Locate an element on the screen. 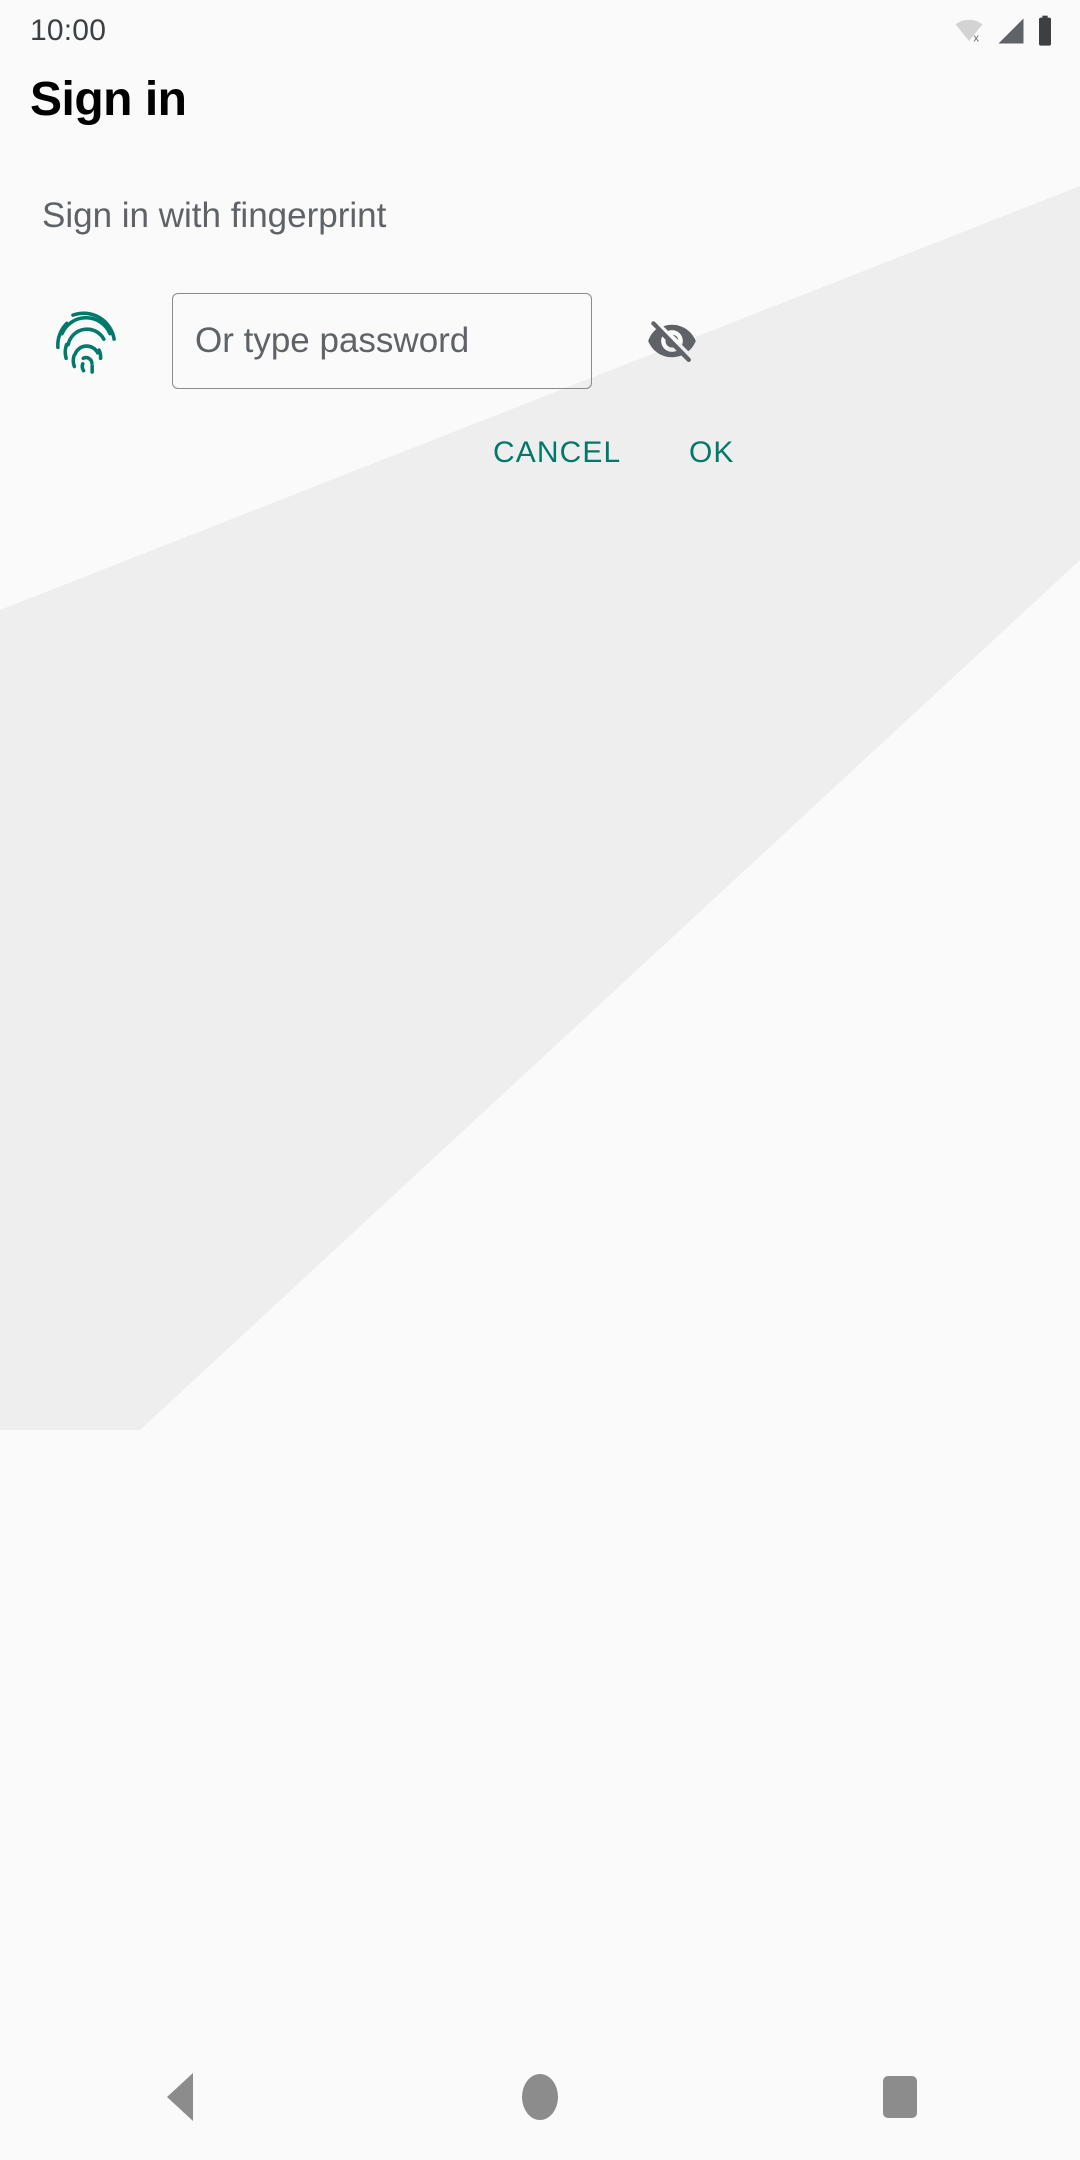 The height and width of the screenshot is (2160, 1080). cellular-signal-icon is located at coordinates (1011, 31).